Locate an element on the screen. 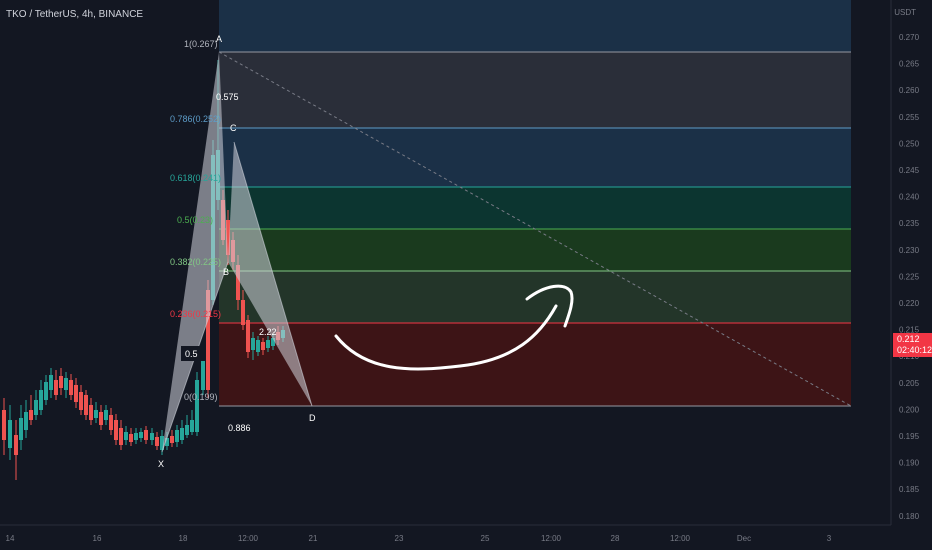  last-price-value: 0.212 is located at coordinates (908, 339).